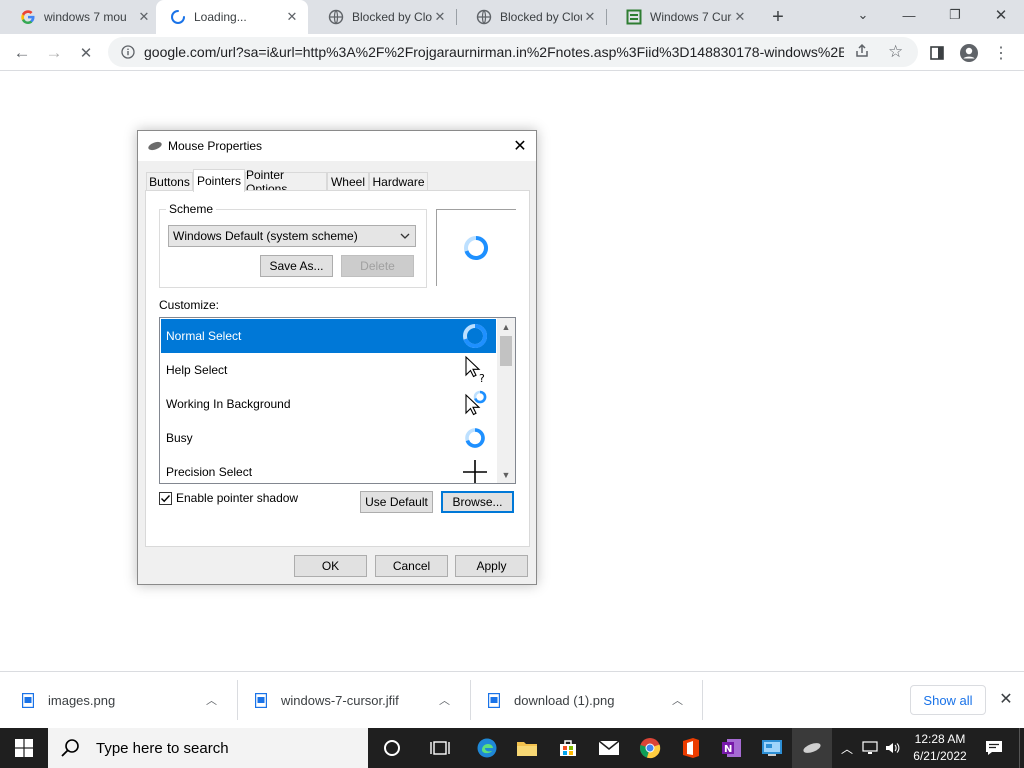 This screenshot has width=1024, height=768. What do you see at coordinates (398, 181) in the screenshot?
I see `tab-hardware: Hardware` at bounding box center [398, 181].